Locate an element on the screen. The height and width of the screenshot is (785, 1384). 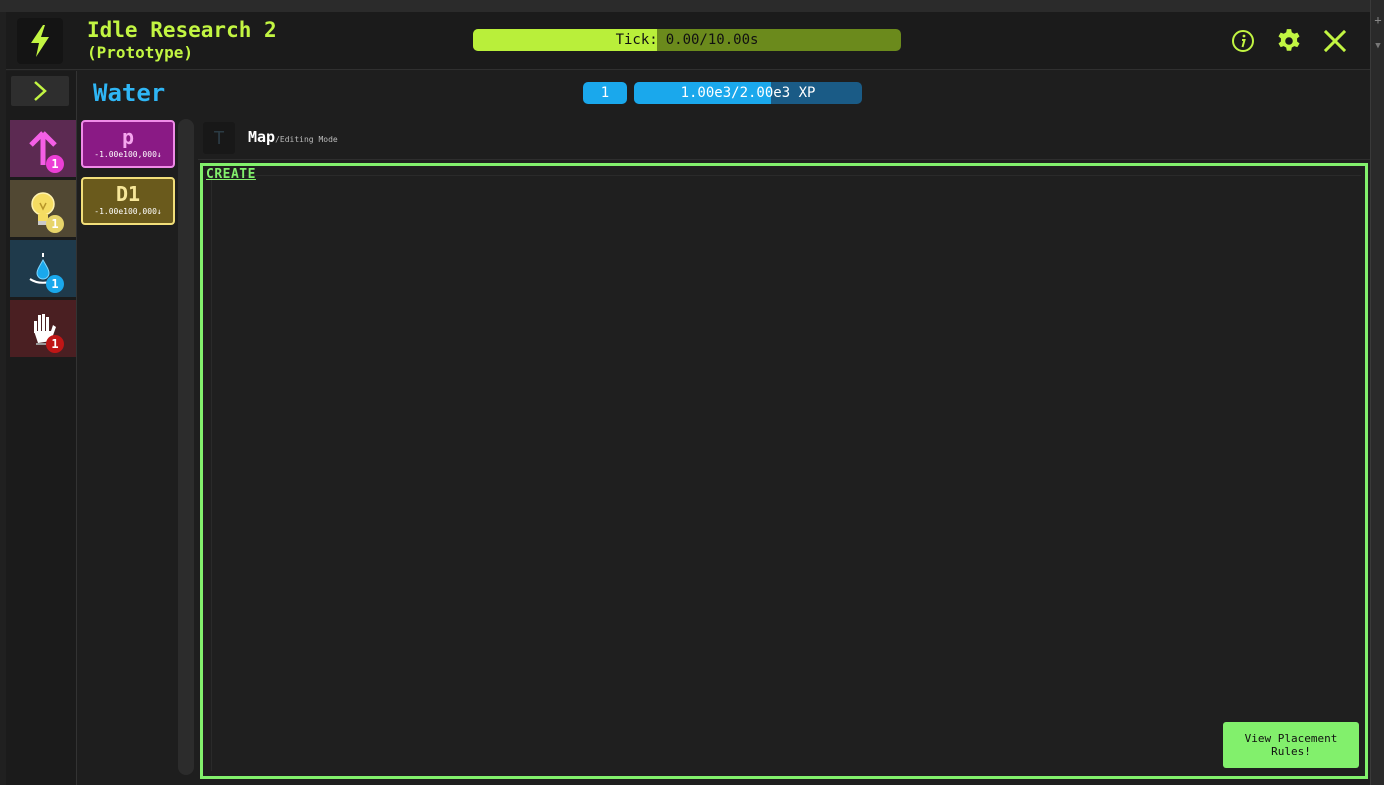
expand-sidebar-button is located at coordinates (40, 91).